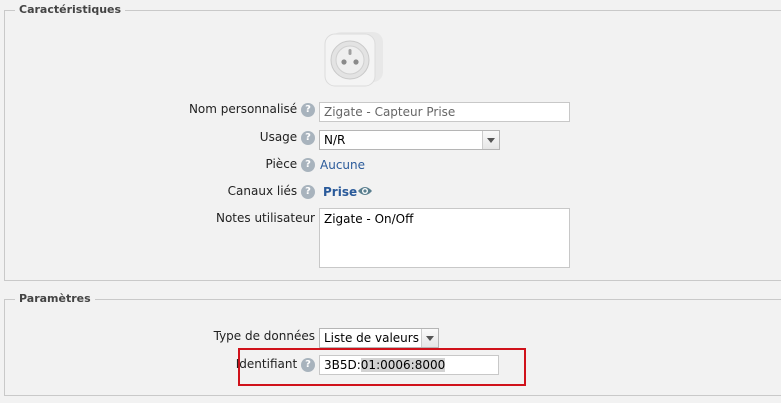 The height and width of the screenshot is (403, 781). Describe the element at coordinates (55, 299) in the screenshot. I see `parameters-legend: Paramètres` at that location.